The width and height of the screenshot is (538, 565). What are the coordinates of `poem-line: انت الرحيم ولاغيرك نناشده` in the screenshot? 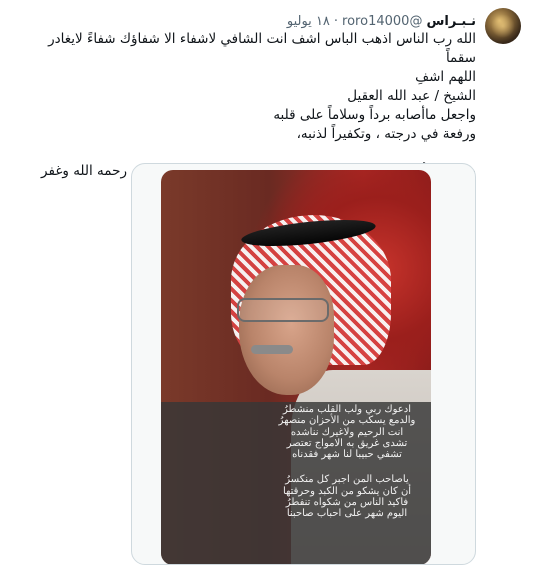 It's located at (347, 432).